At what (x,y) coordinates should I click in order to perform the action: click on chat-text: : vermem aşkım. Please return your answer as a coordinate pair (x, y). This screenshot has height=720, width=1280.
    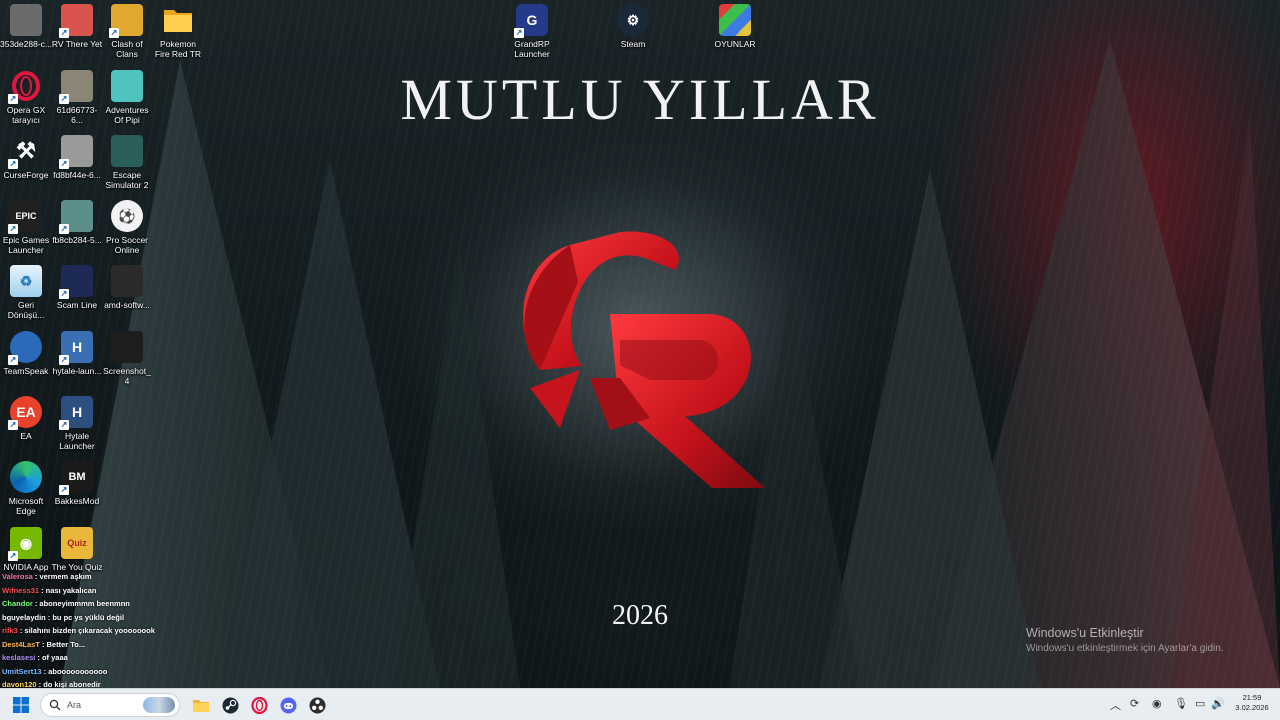
    Looking at the image, I should click on (63, 576).